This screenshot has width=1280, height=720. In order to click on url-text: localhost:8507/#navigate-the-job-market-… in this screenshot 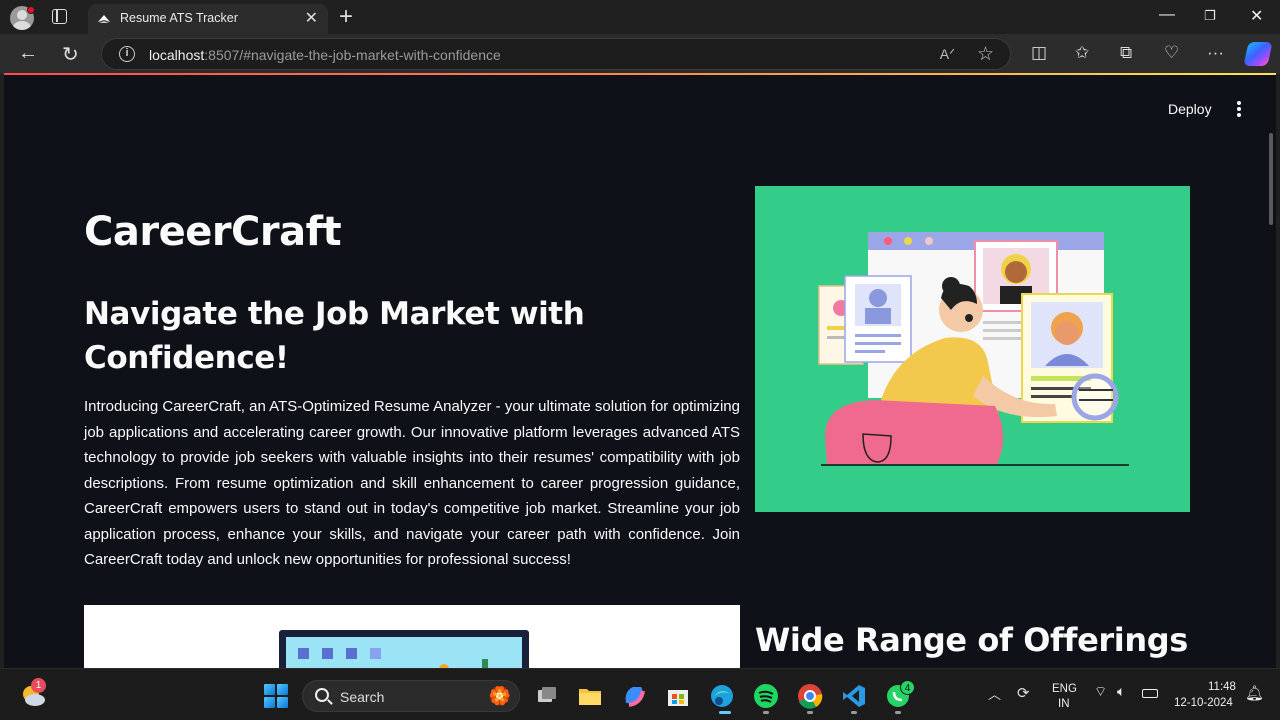, I will do `click(325, 55)`.